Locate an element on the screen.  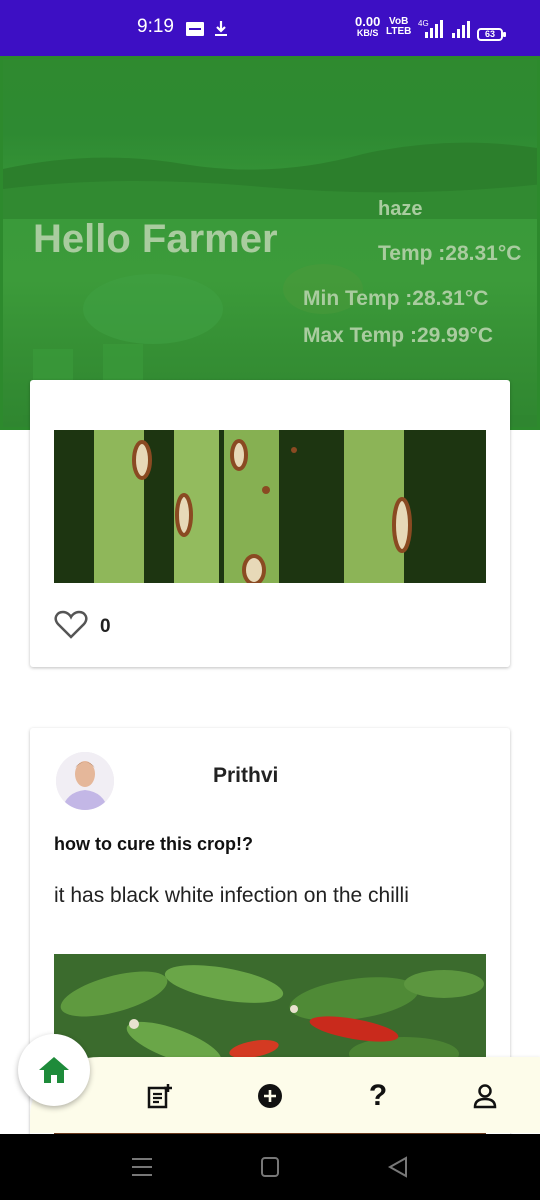
post-image is located at coordinates (270, 506).